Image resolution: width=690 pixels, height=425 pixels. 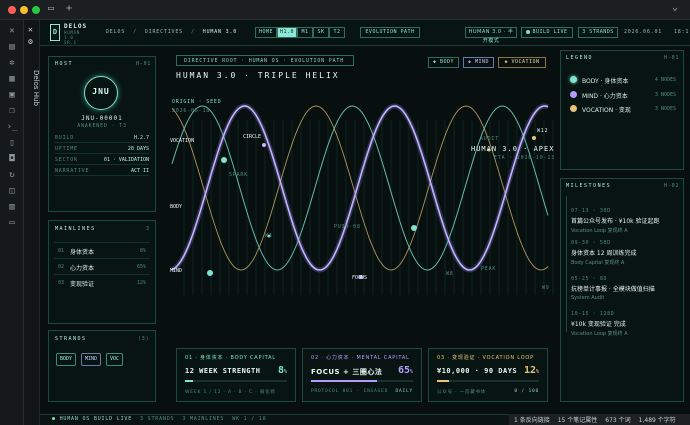 What do you see at coordinates (12, 31) in the screenshot?
I see `close-icon: ✕` at bounding box center [12, 31].